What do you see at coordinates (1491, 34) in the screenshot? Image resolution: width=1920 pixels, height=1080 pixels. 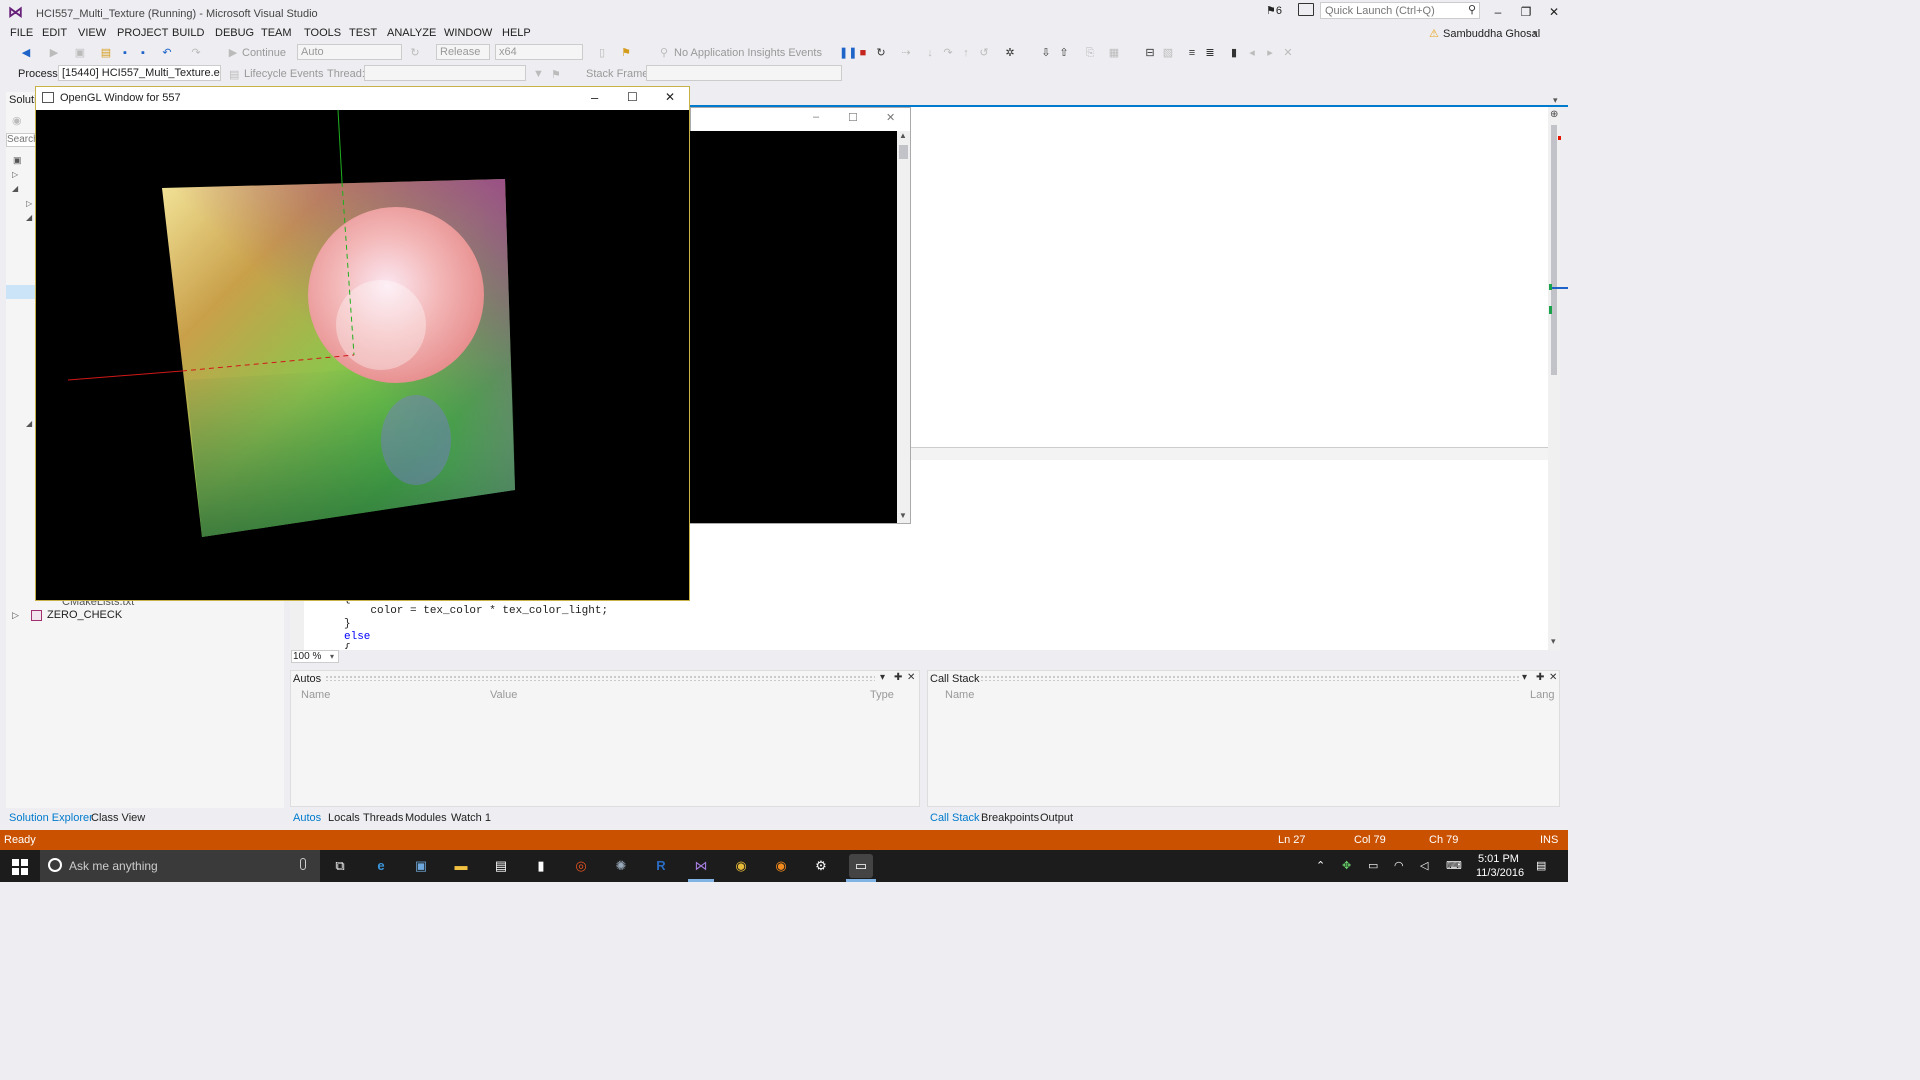 I see `user-account: Sambuddha Ghosal` at bounding box center [1491, 34].